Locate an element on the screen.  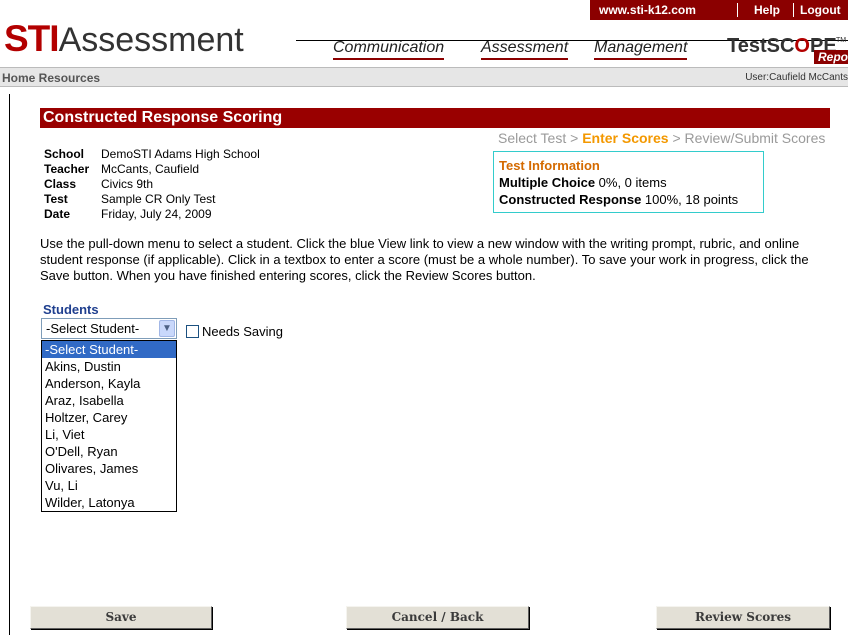
constructed-response-line: Constructed Response 100%, 18 points is located at coordinates (631, 199).